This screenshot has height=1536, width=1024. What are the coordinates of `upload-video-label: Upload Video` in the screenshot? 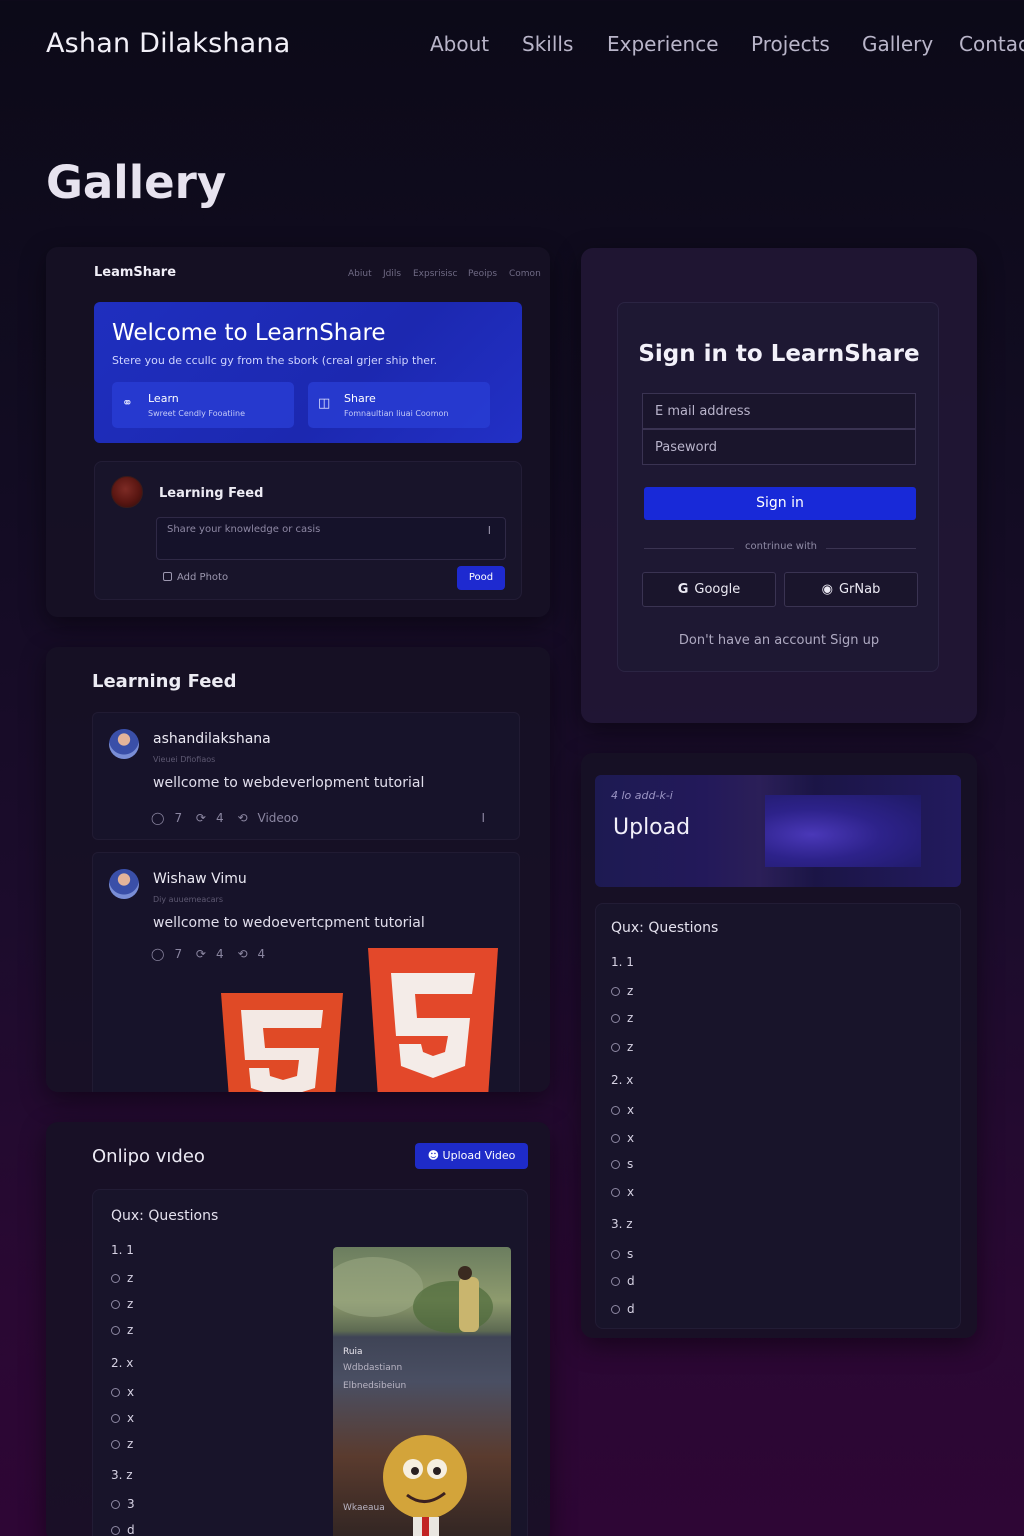 It's located at (479, 1155).